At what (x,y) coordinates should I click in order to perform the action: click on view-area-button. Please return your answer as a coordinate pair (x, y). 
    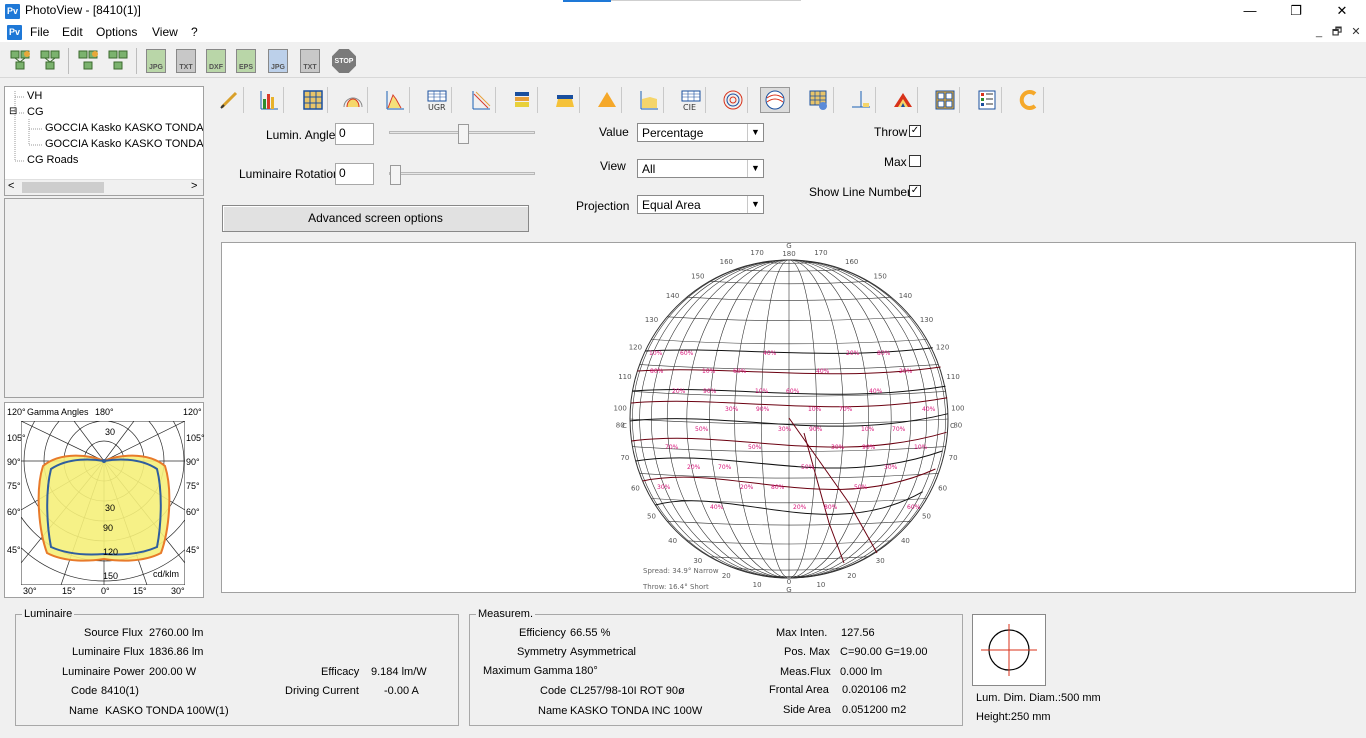
    Looking at the image, I should click on (649, 100).